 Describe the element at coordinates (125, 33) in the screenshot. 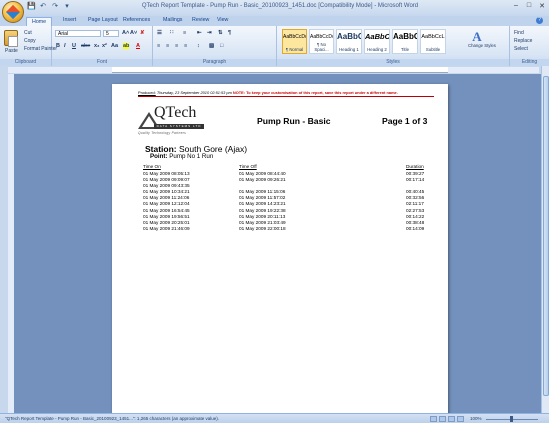

I see `grow-font-button: A˄` at that location.